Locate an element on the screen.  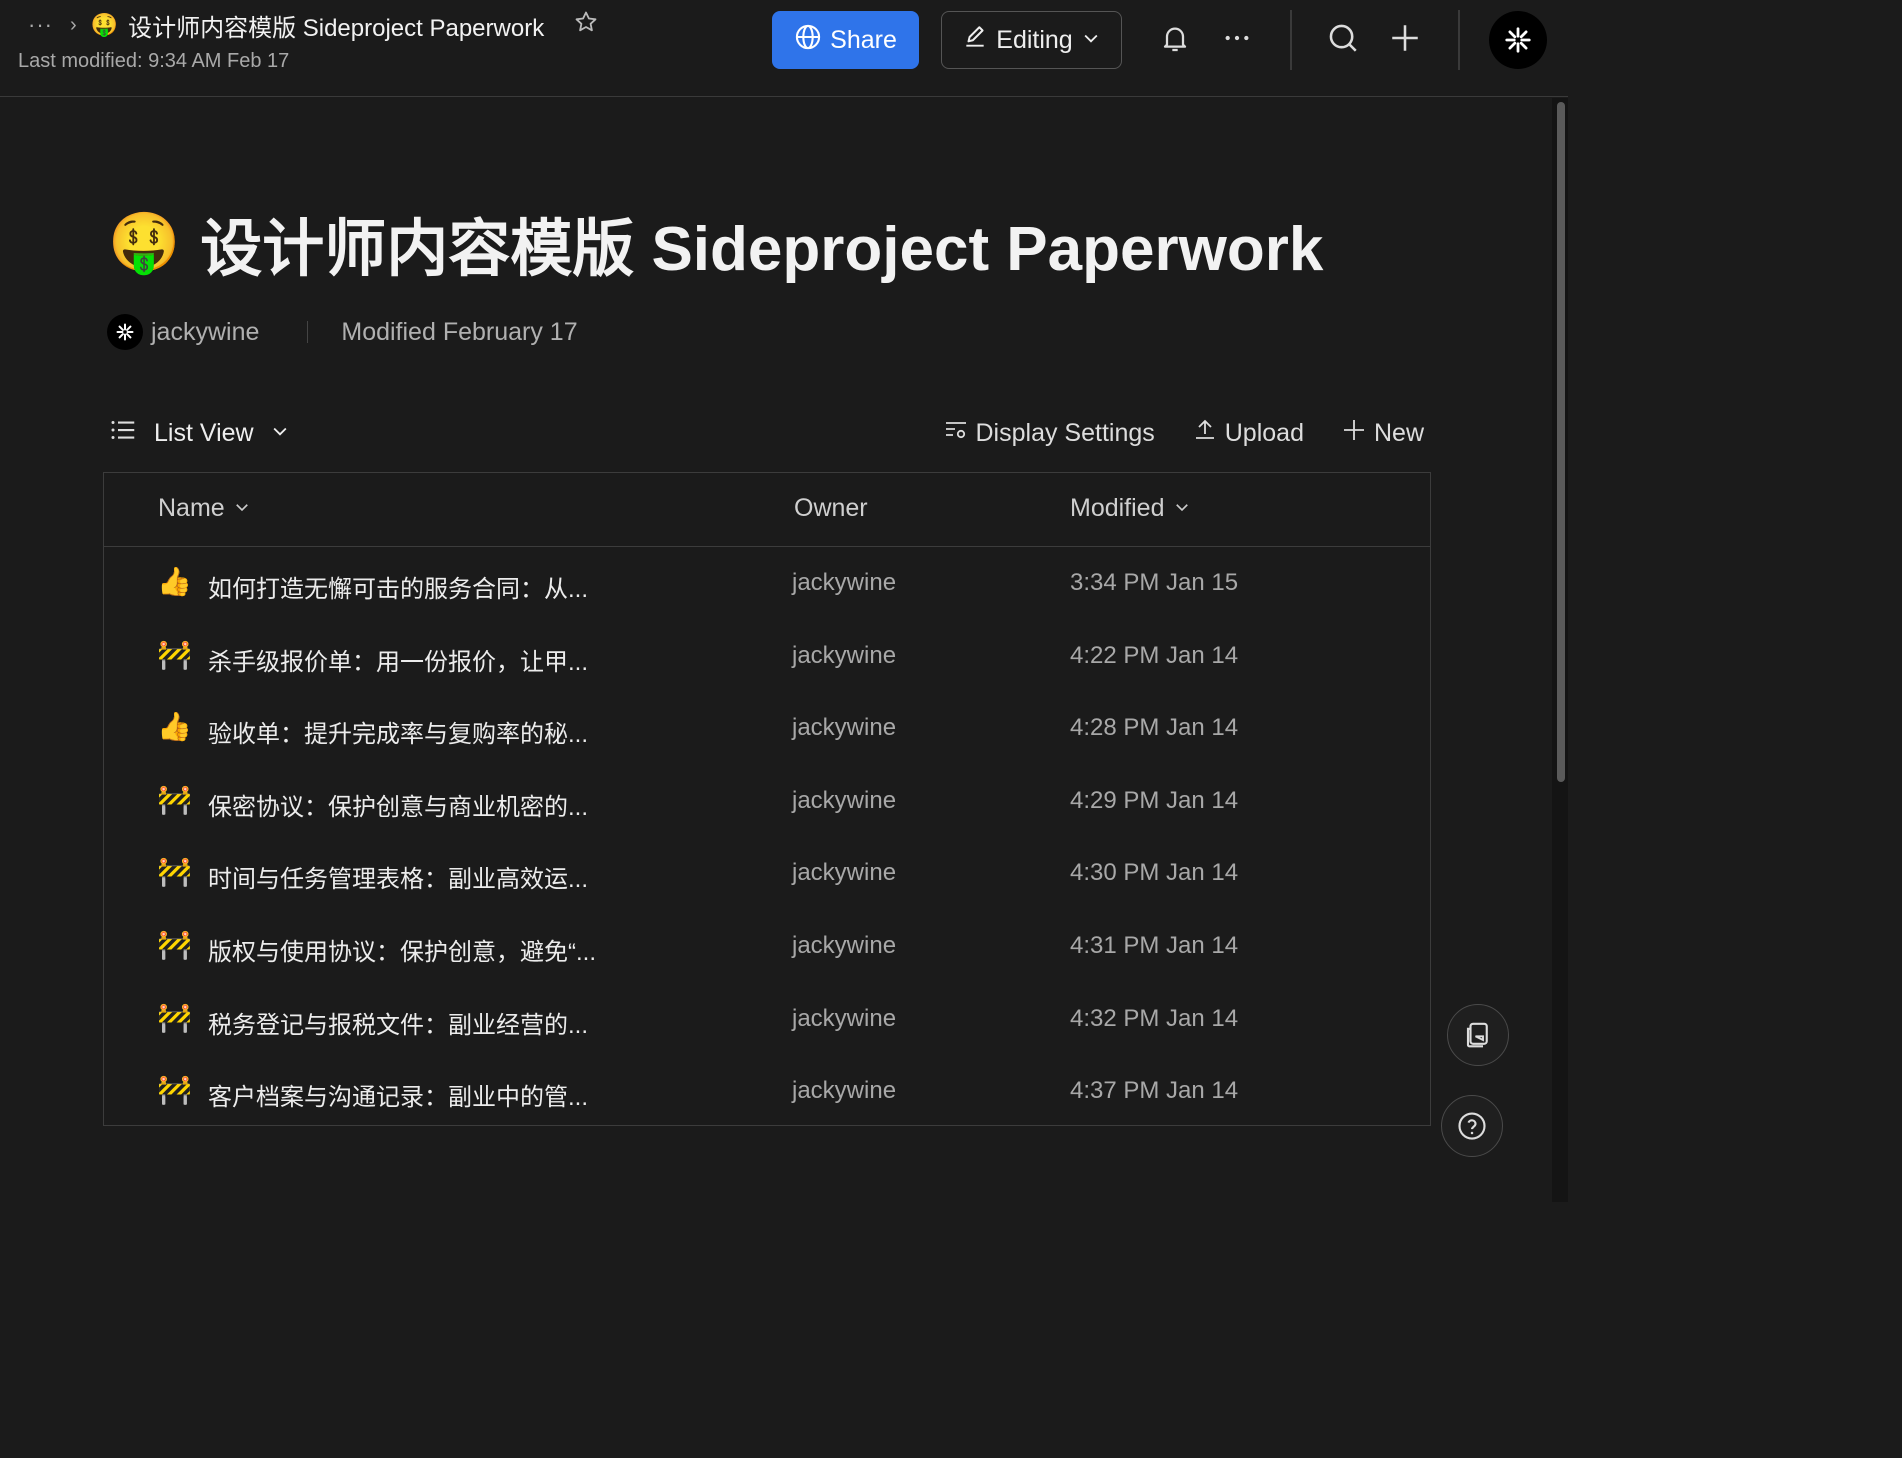
row-modified: 4:31 PM Jan 14 is located at coordinates (1154, 945).